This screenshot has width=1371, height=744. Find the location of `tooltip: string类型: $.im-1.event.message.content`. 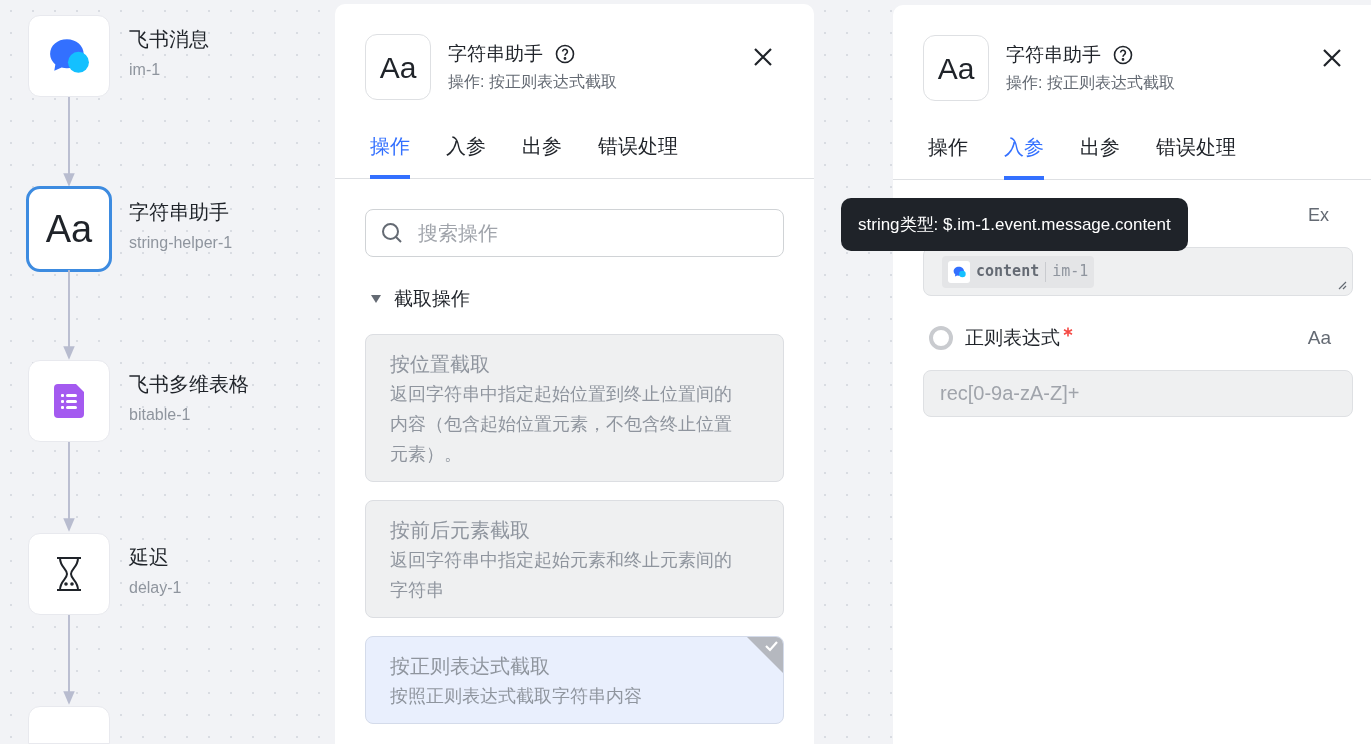

tooltip: string类型: $.im-1.event.message.content is located at coordinates (1014, 224).